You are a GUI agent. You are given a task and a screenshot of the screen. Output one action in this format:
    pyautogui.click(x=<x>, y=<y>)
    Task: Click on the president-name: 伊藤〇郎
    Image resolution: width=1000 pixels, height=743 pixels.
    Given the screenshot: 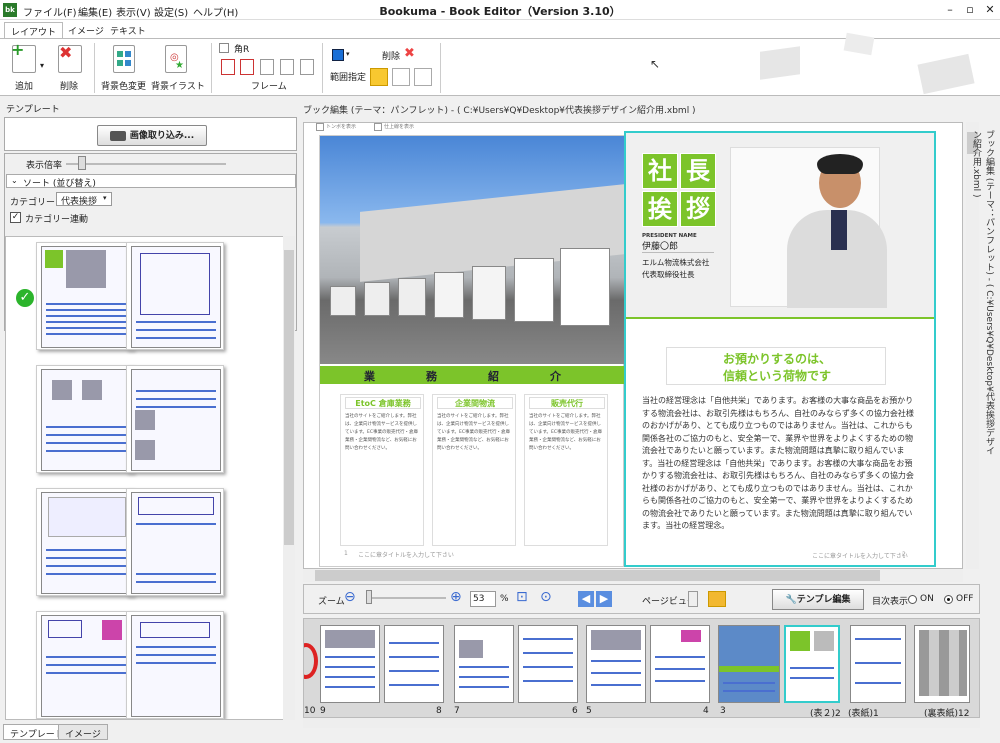 What is the action you would take?
    pyautogui.click(x=678, y=246)
    